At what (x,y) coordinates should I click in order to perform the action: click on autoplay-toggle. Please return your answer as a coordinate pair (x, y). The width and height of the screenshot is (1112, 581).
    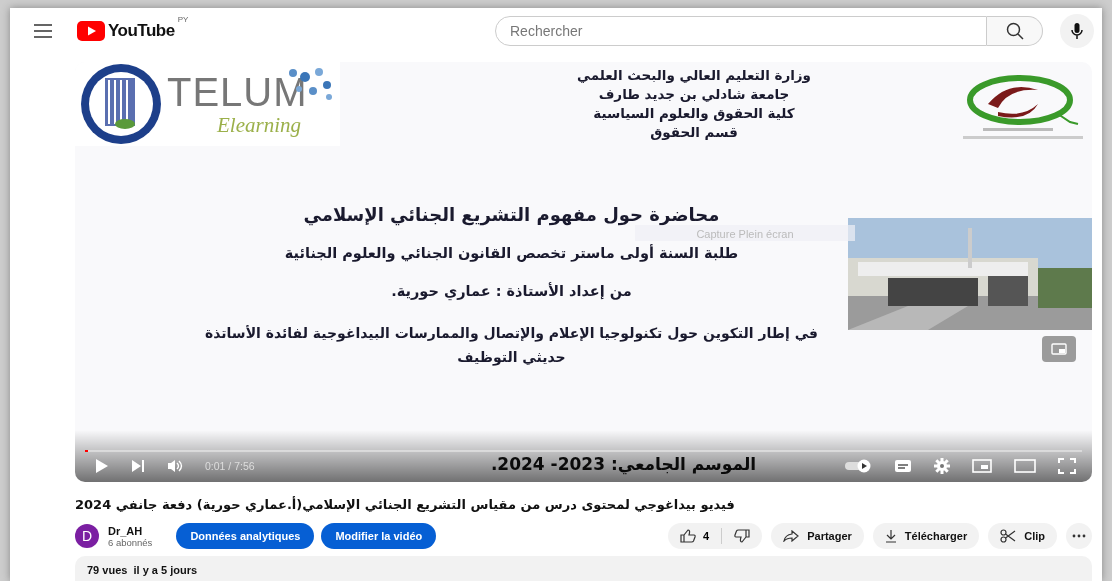
    Looking at the image, I should click on (858, 466).